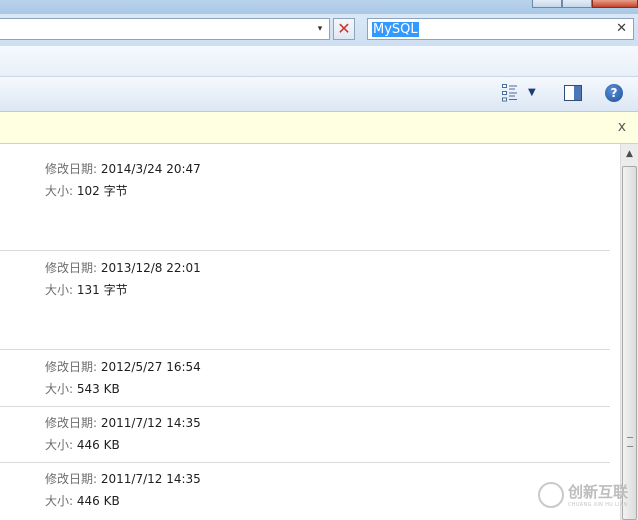 The width and height of the screenshot is (638, 520). Describe the element at coordinates (630, 442) in the screenshot. I see `scrollbar-grip-icon` at that location.